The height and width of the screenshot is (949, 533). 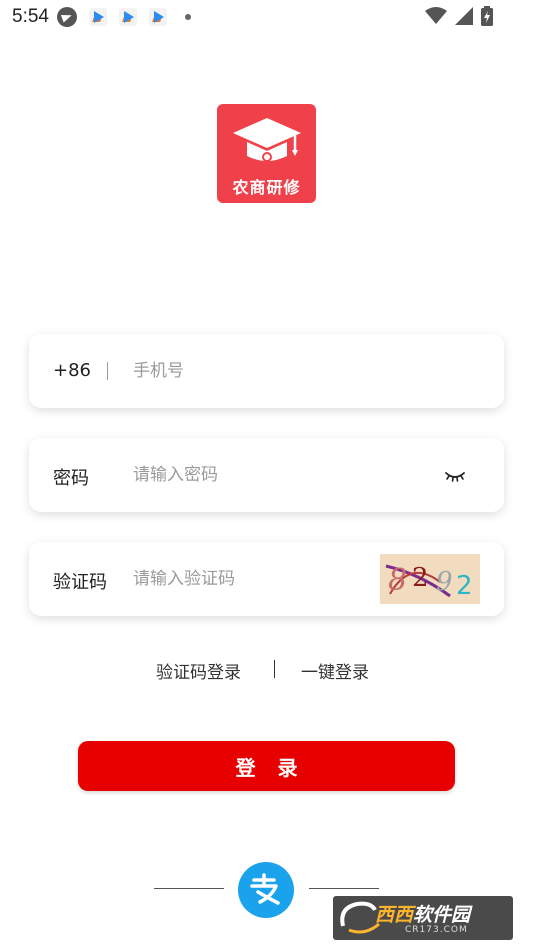 What do you see at coordinates (71, 478) in the screenshot?
I see `password-label: 密码` at bounding box center [71, 478].